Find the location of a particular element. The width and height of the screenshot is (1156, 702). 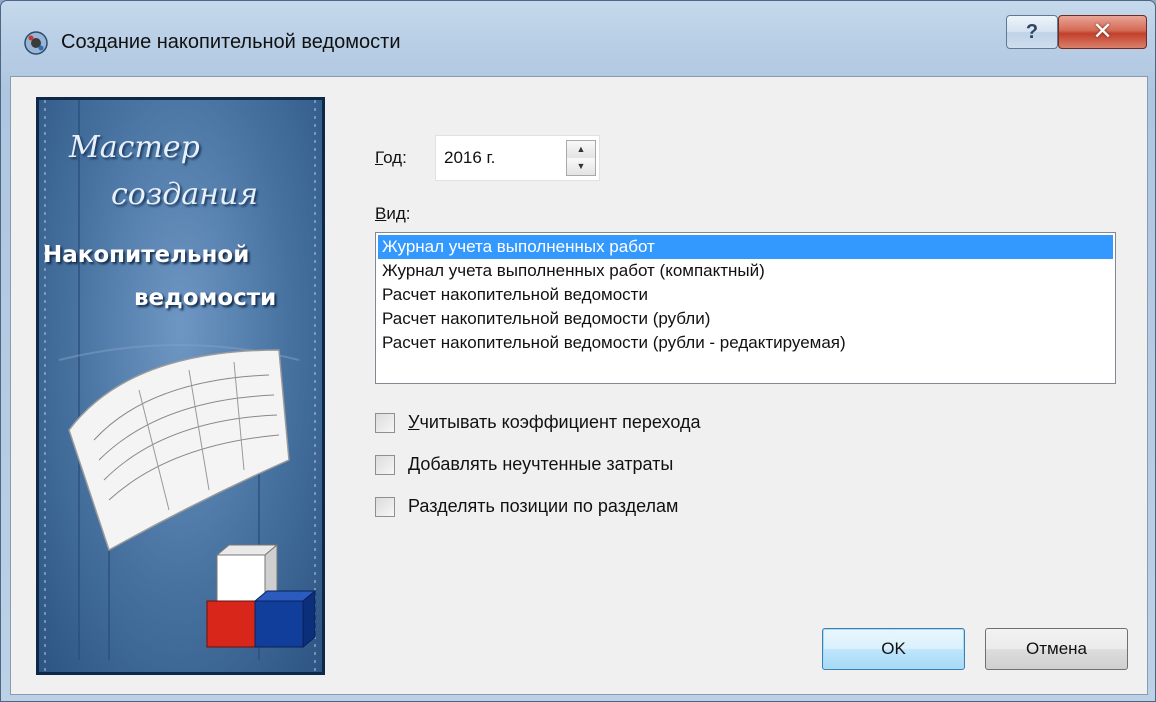

split-by-sections-label: Разделять позиции по разделам is located at coordinates (543, 506).